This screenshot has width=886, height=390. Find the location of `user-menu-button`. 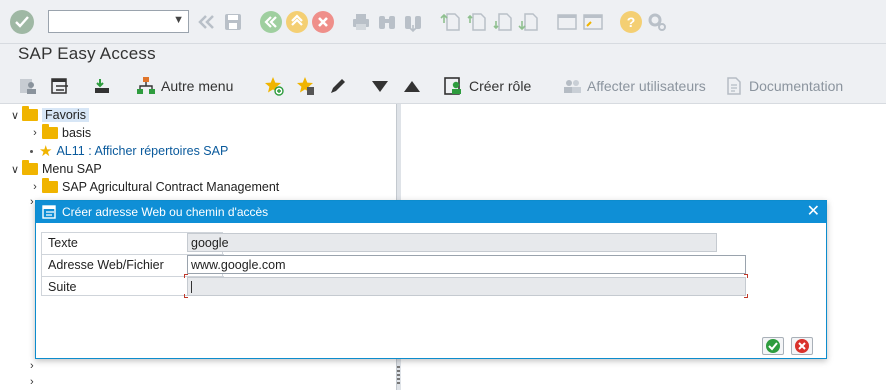

user-menu-button is located at coordinates (28, 86).